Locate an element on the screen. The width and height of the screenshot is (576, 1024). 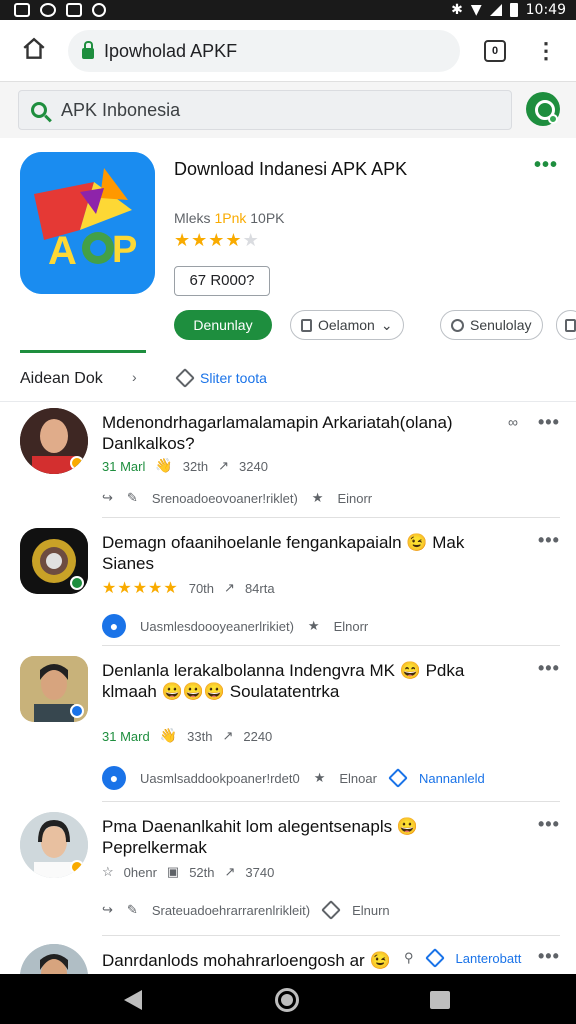
review-actions: ⚲ Lanterobatt is located at coordinates (463, 958).